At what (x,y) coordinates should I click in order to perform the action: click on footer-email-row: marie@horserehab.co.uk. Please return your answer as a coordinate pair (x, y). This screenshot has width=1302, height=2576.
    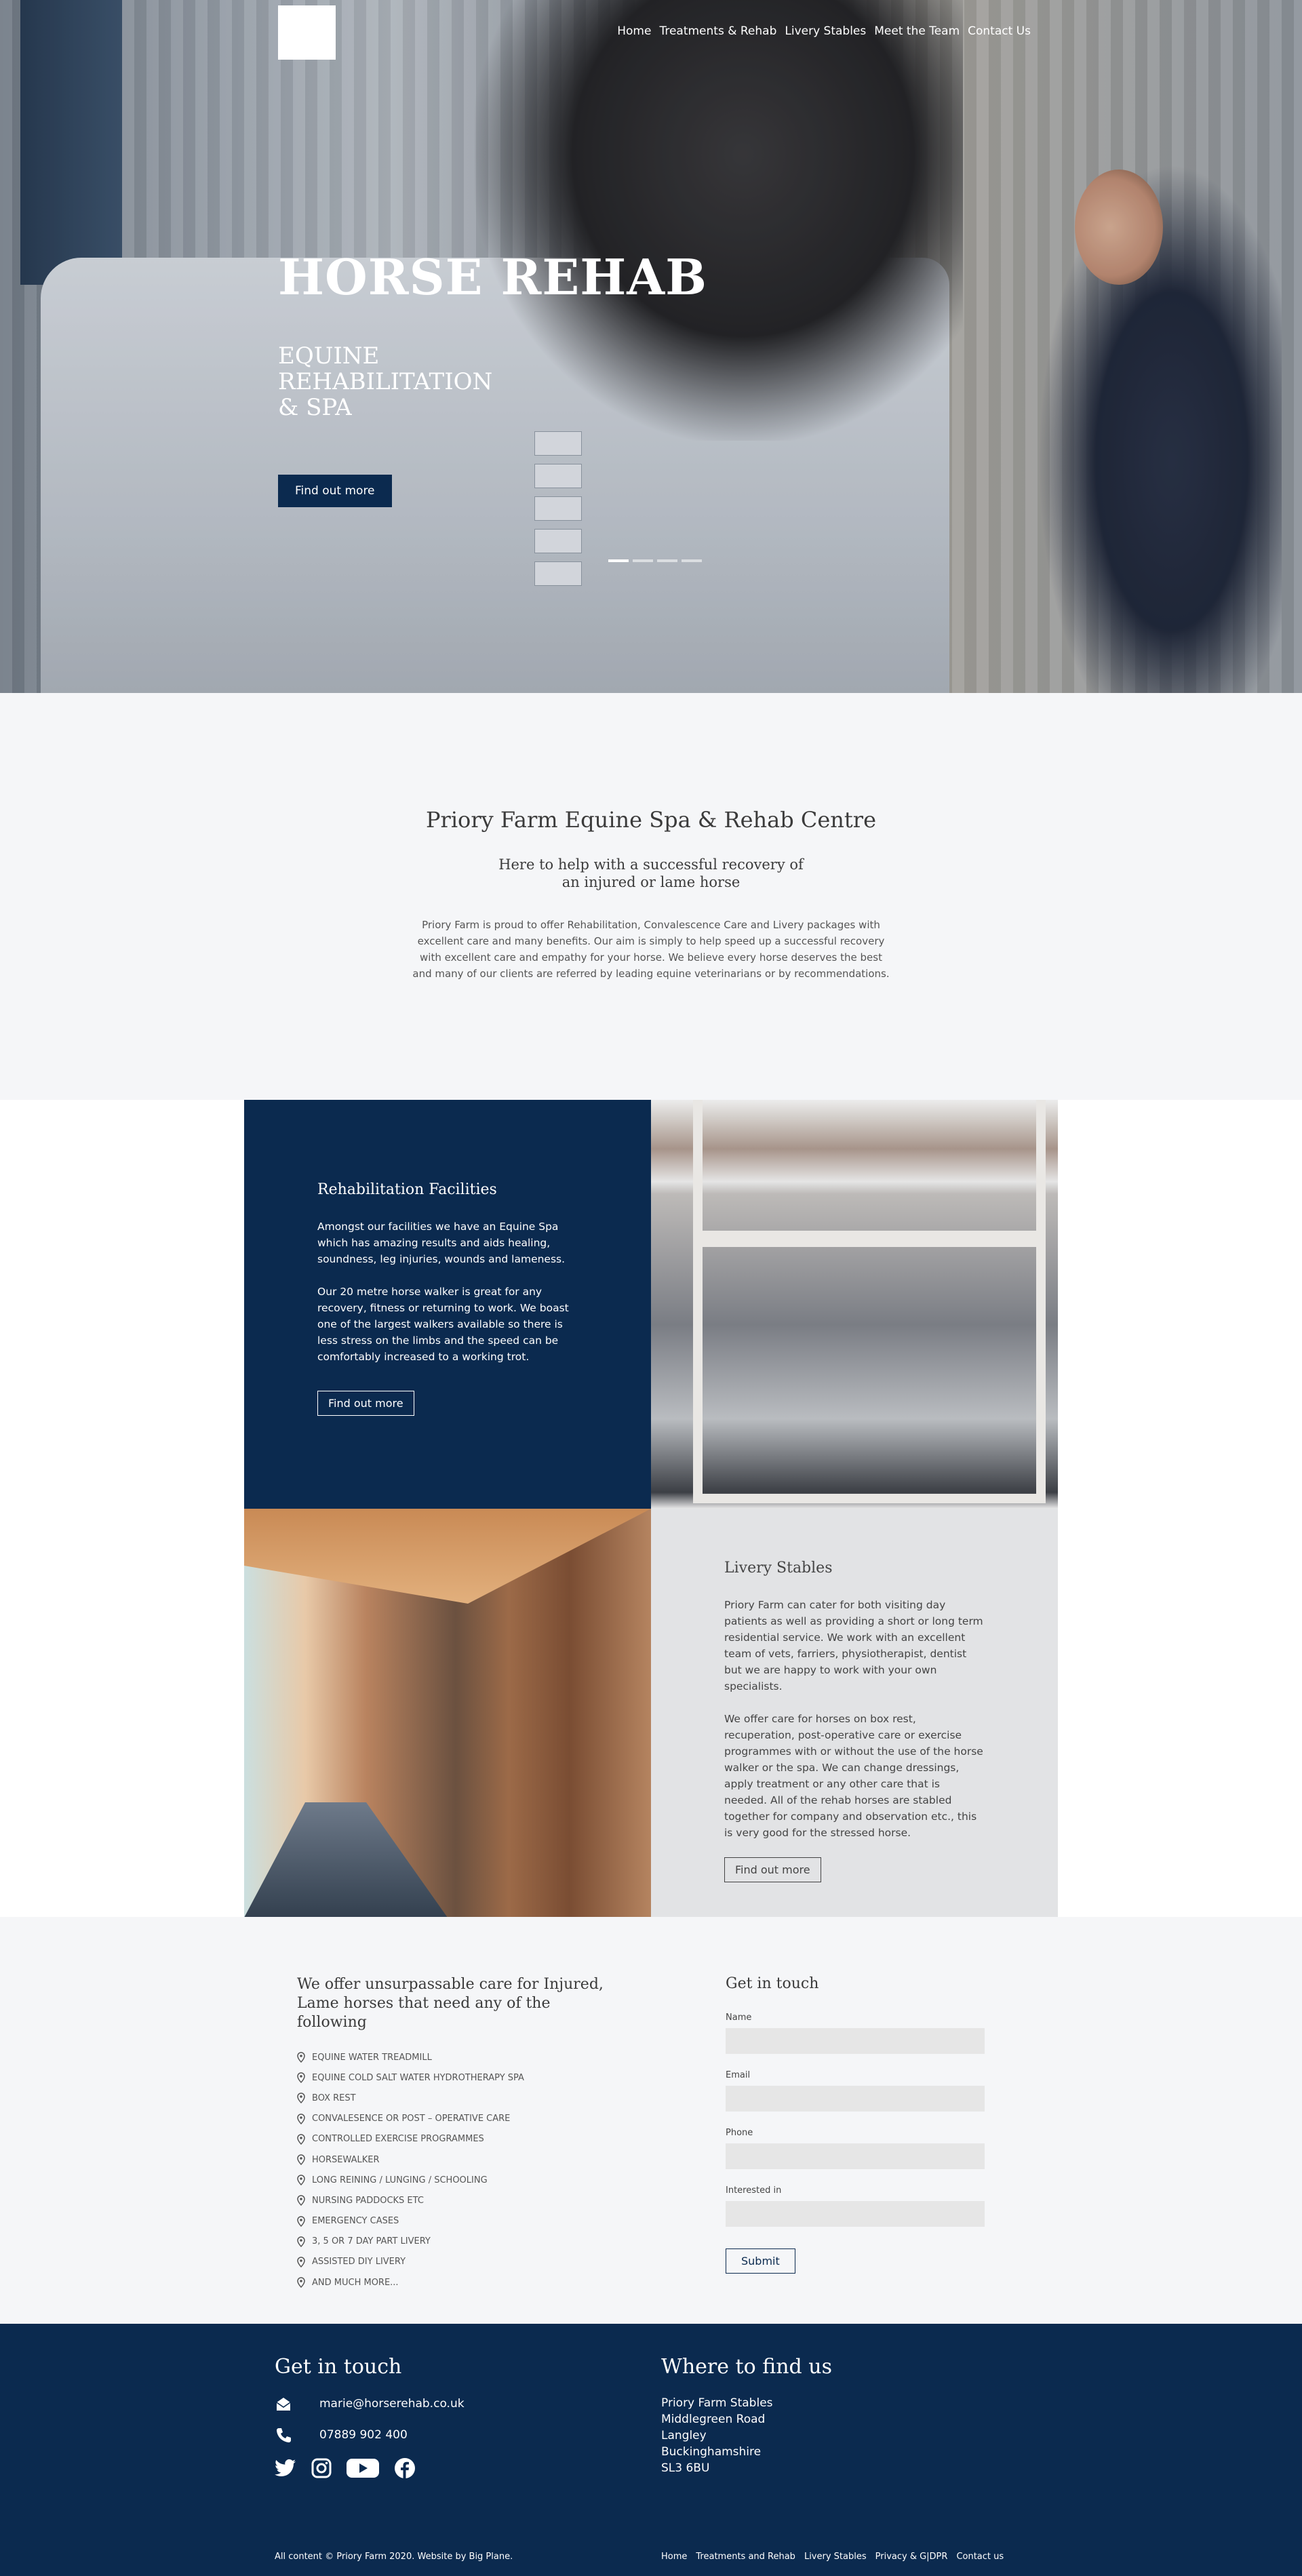
    Looking at the image, I should click on (370, 2404).